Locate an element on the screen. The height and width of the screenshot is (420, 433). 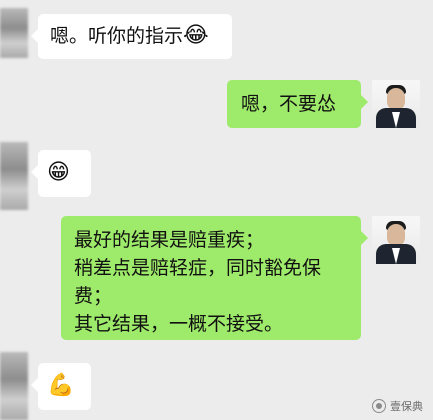
incoming-emoji-bubble: 💪 is located at coordinates (61, 386).